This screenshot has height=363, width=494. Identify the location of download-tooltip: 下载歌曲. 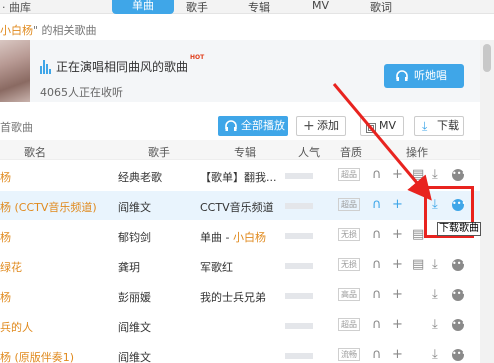
(459, 229).